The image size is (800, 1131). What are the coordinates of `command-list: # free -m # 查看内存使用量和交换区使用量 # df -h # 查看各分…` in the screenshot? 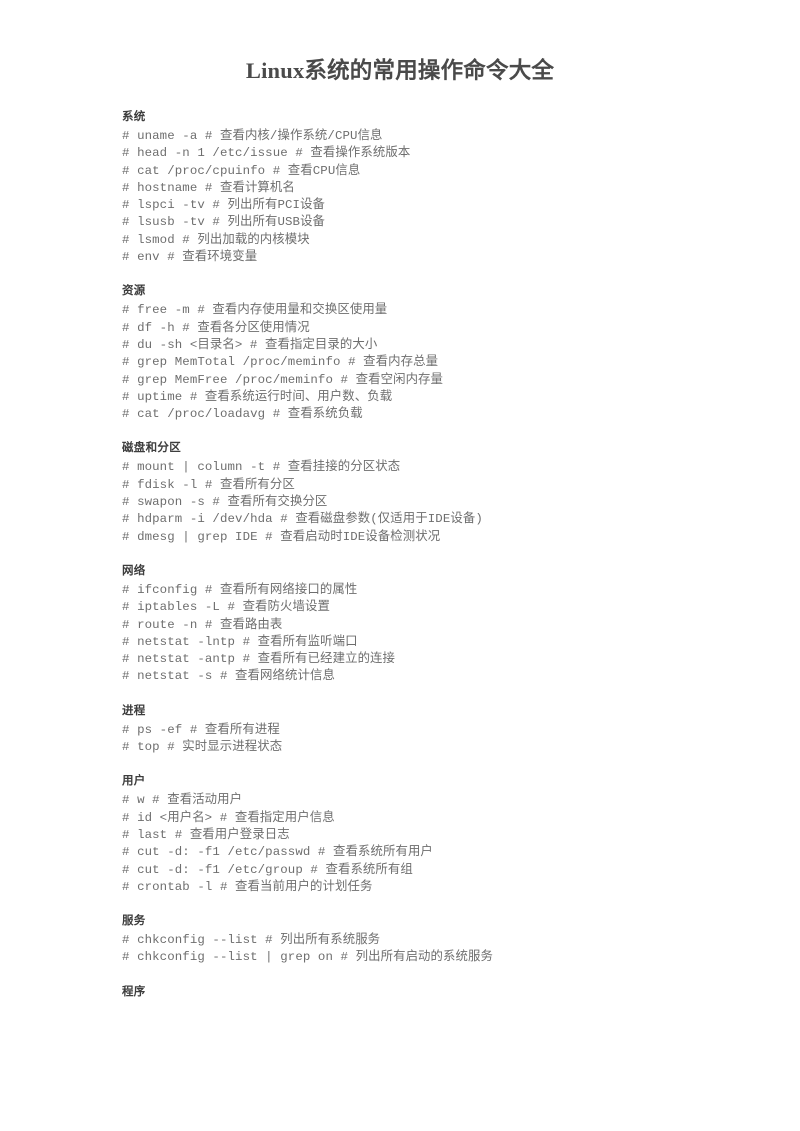 It's located at (441, 362).